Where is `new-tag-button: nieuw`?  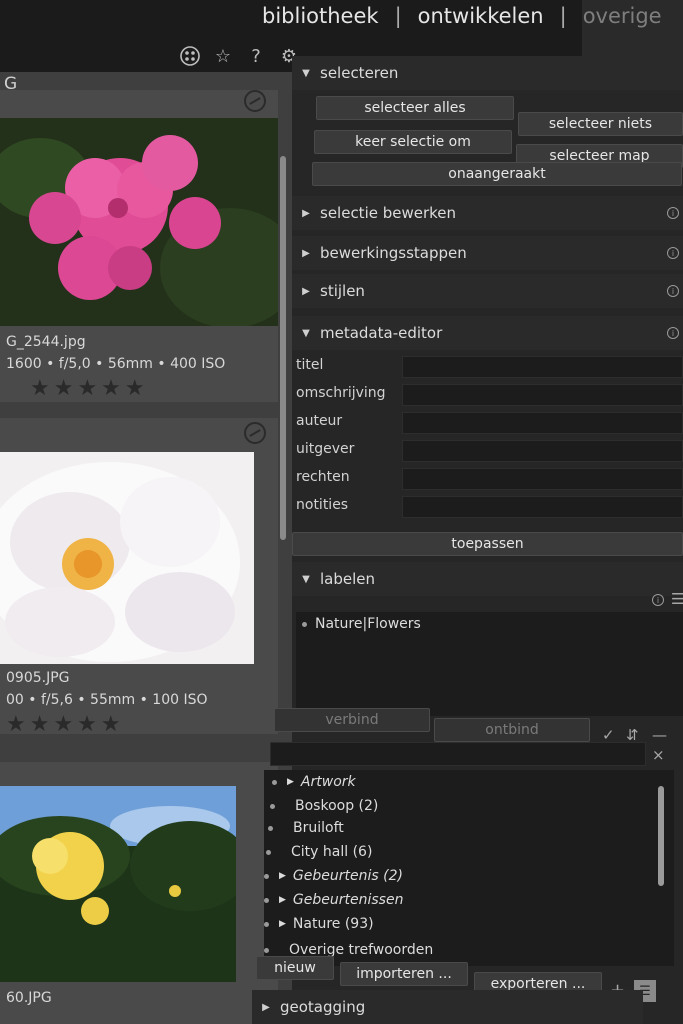 new-tag-button: nieuw is located at coordinates (295, 968).